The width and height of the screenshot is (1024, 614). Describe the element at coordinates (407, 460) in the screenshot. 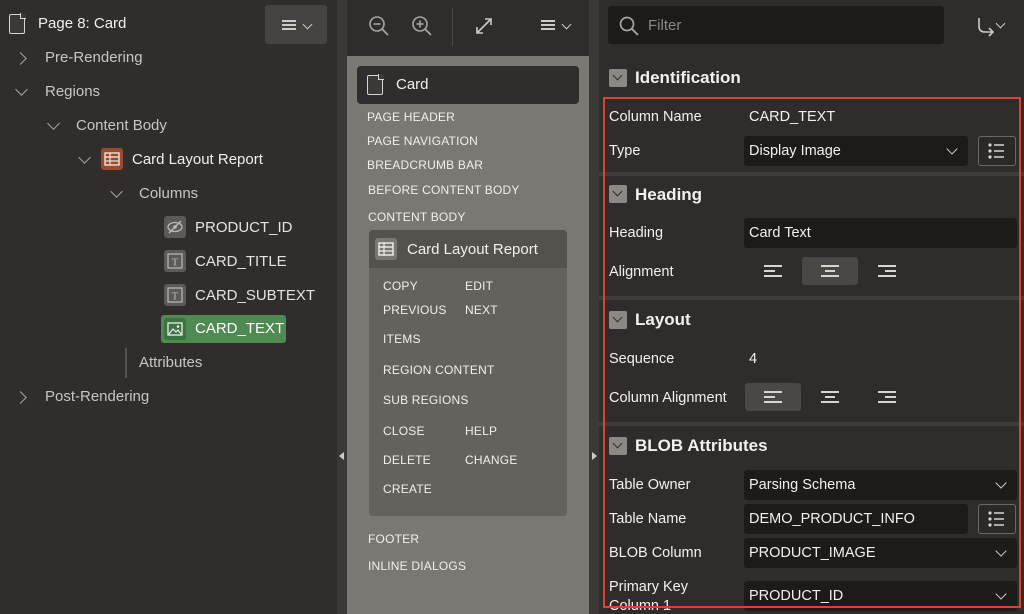

I see `slot-delete: DELETE` at that location.